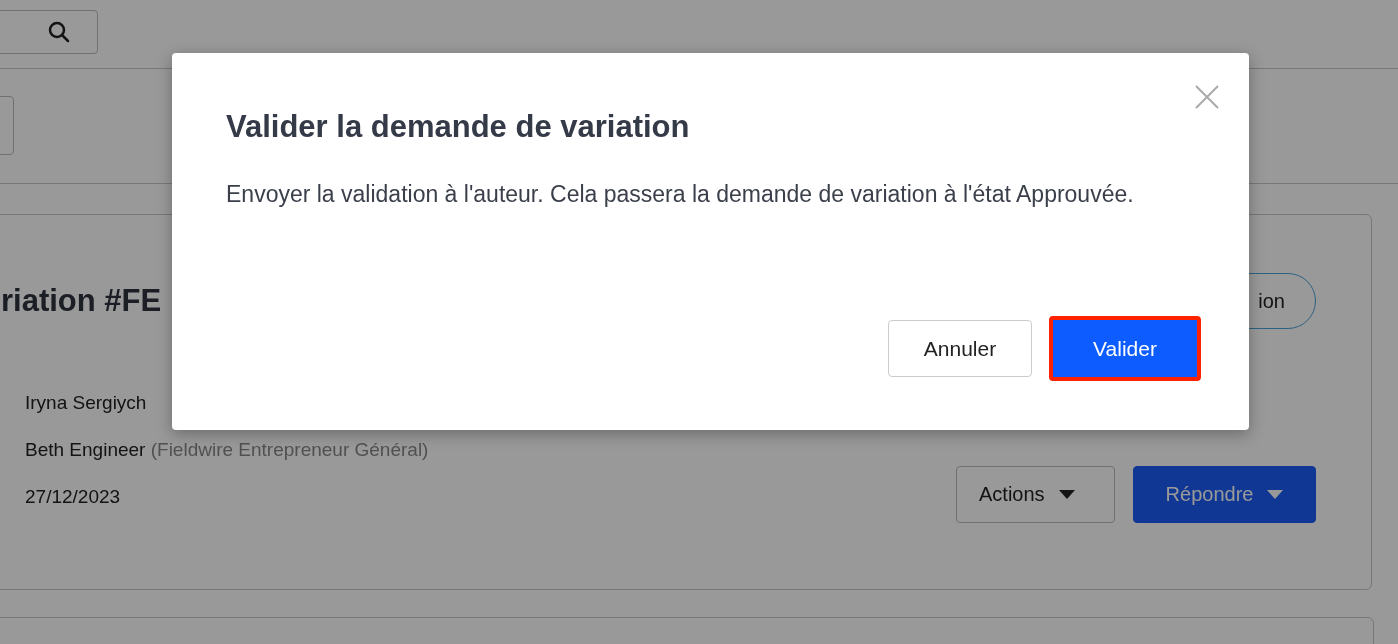 This screenshot has width=1398, height=644. What do you see at coordinates (960, 348) in the screenshot?
I see `cancel-button: Annuler` at bounding box center [960, 348].